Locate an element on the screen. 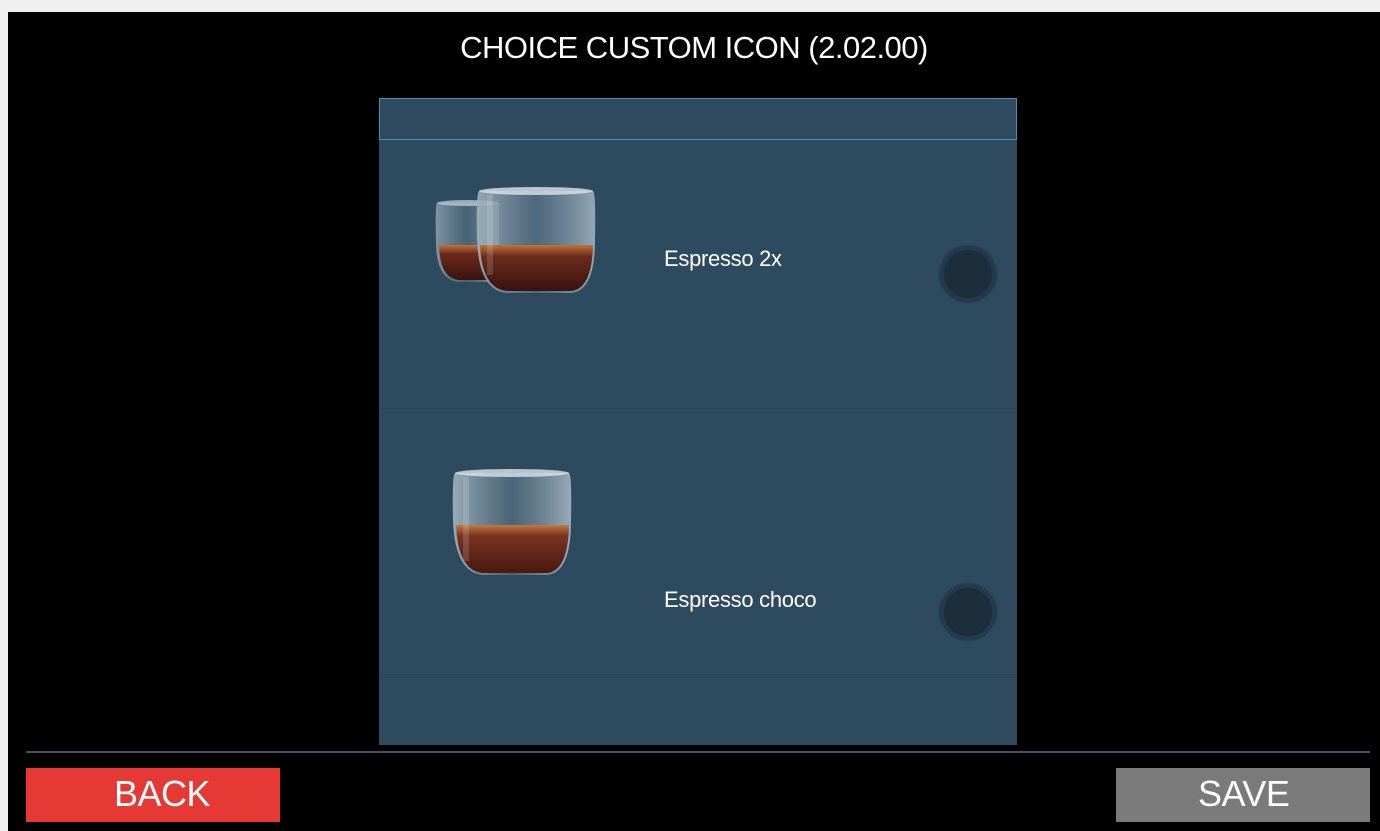 The width and height of the screenshot is (1380, 831). footer-divider is located at coordinates (698, 752).